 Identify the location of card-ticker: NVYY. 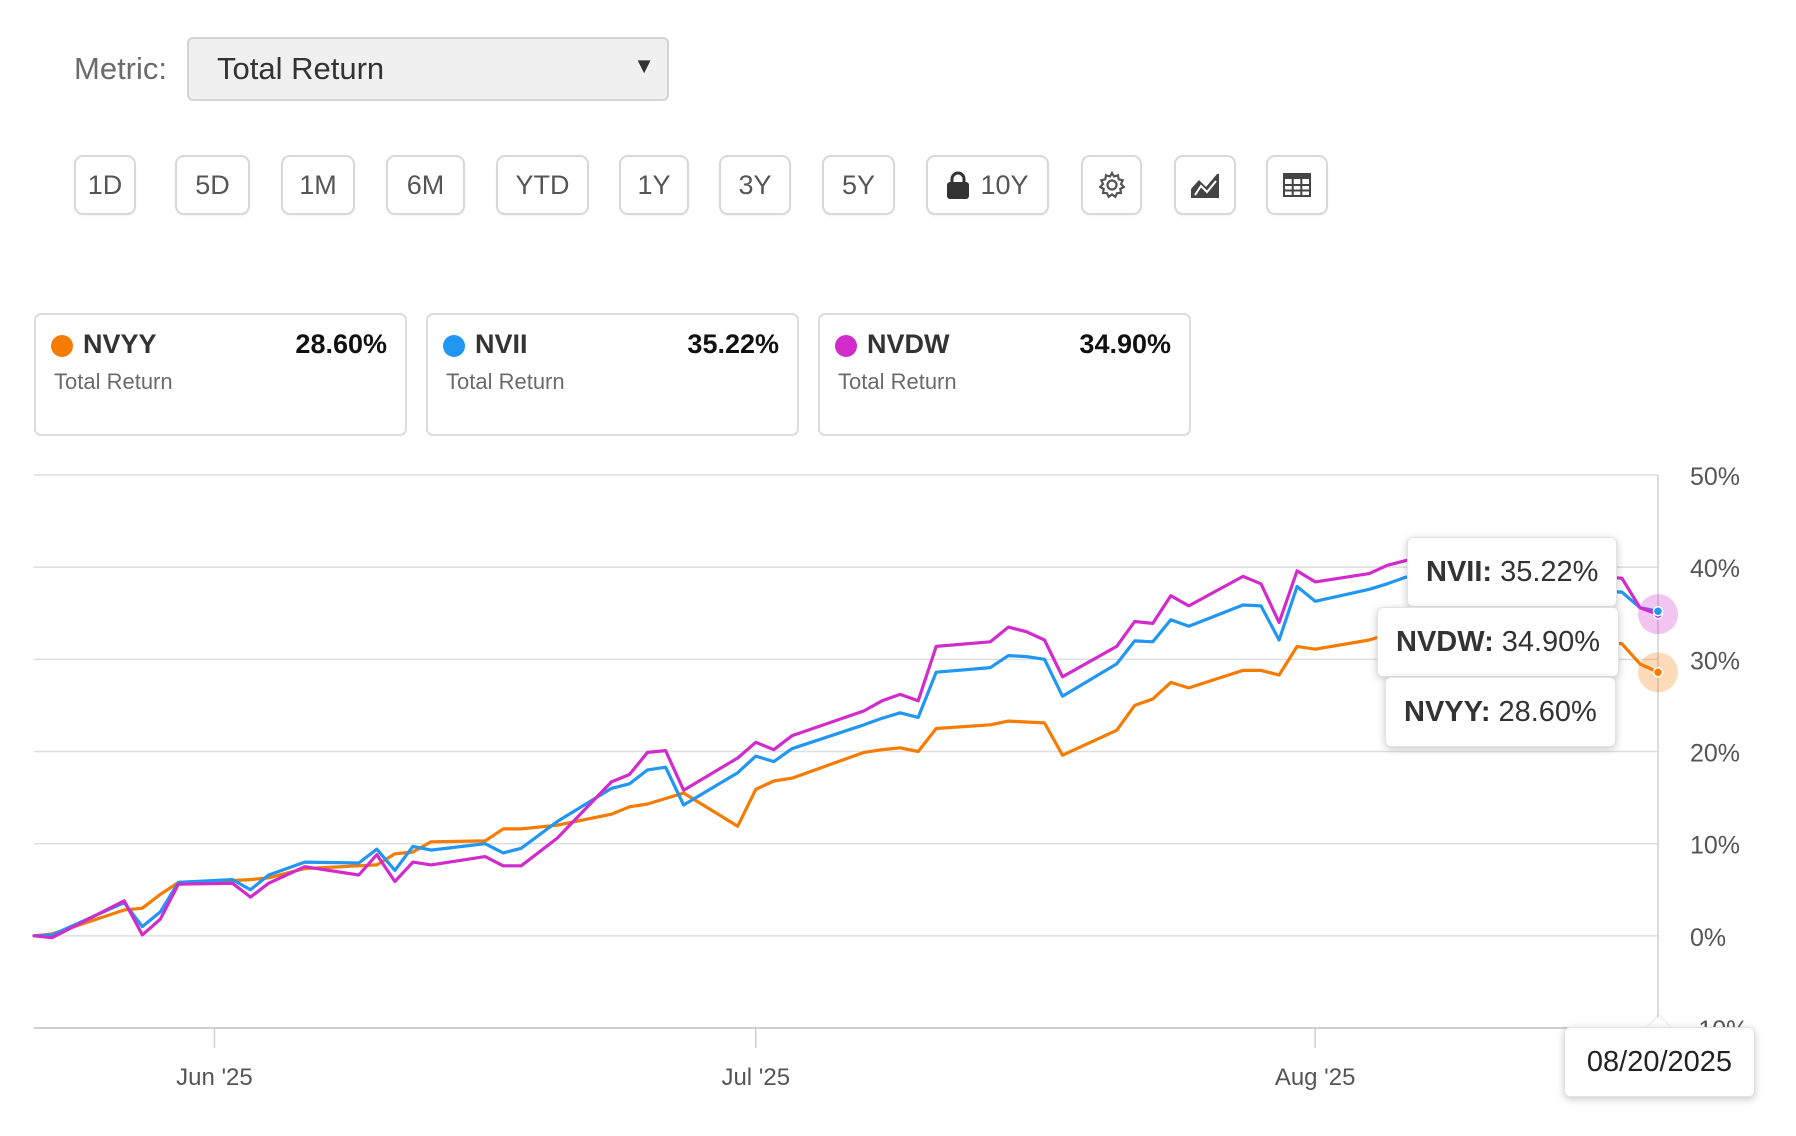
(120, 344).